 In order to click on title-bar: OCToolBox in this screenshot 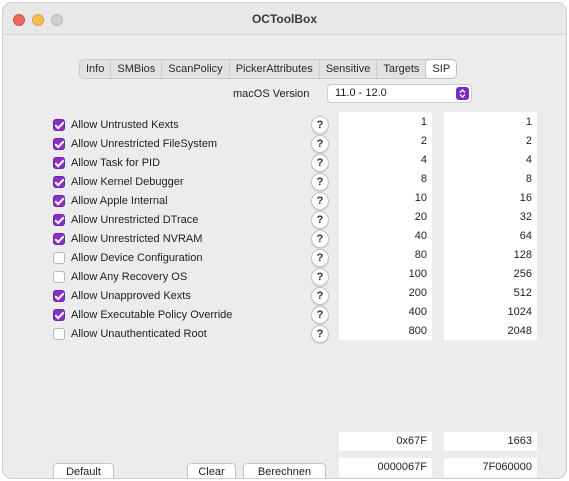, I will do `click(284, 19)`.